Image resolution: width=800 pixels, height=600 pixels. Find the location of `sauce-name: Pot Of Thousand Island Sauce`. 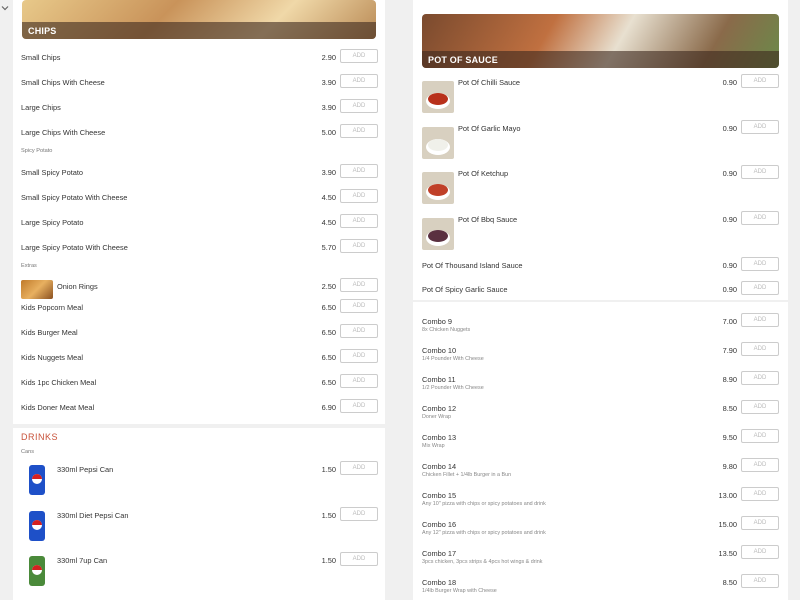

sauce-name: Pot Of Thousand Island Sauce is located at coordinates (472, 265).